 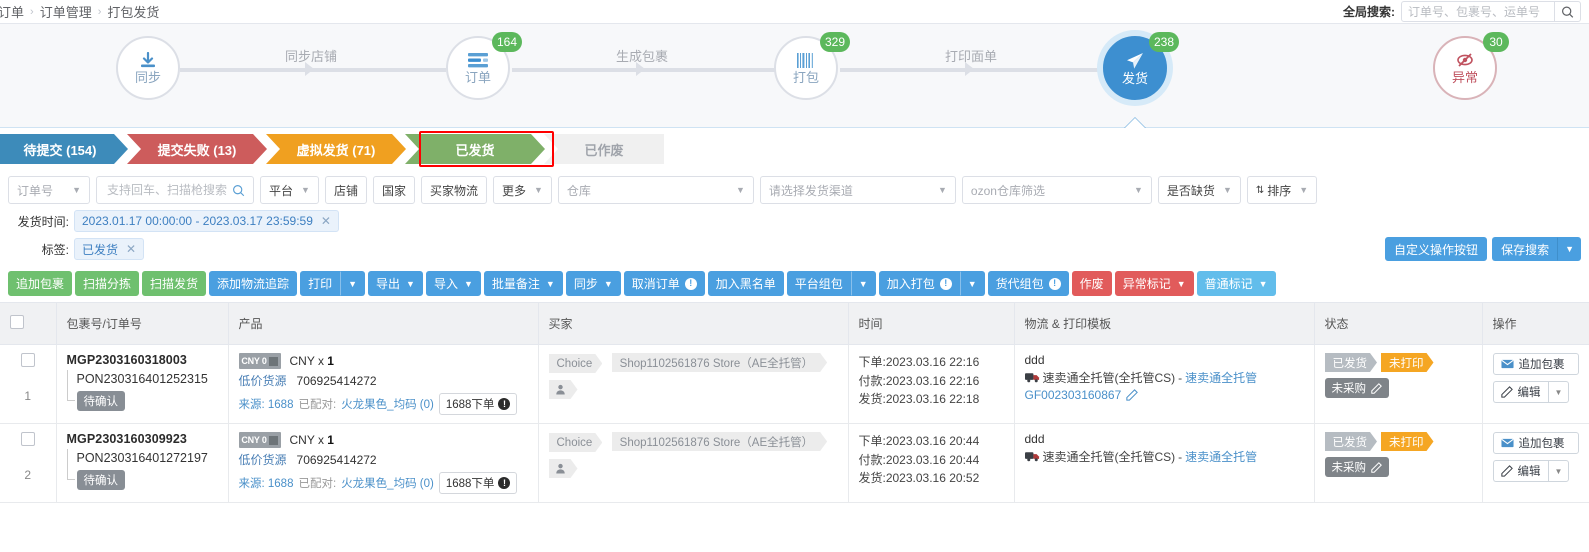 What do you see at coordinates (320, 283) in the screenshot?
I see `print-button: 打印` at bounding box center [320, 283].